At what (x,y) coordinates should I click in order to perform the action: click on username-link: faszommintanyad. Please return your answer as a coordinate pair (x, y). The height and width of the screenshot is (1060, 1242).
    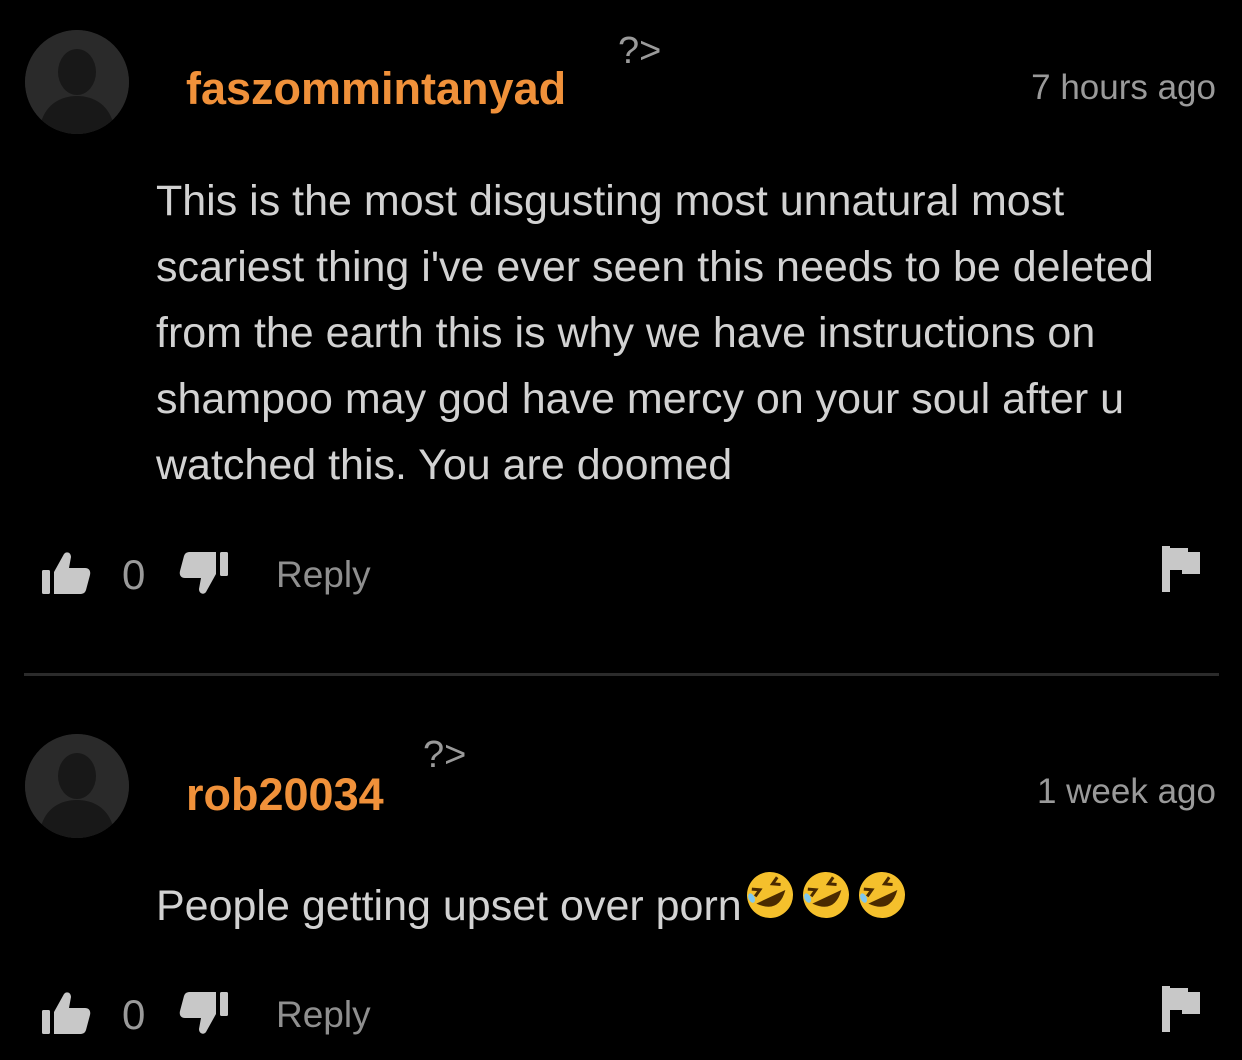
    Looking at the image, I should click on (376, 88).